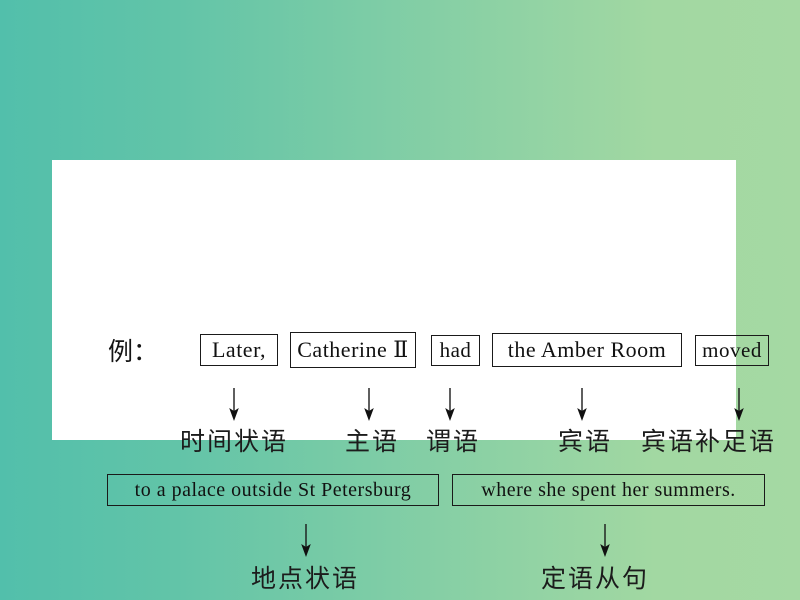  I want to click on role-label-object: 宾语, so click(585, 441).